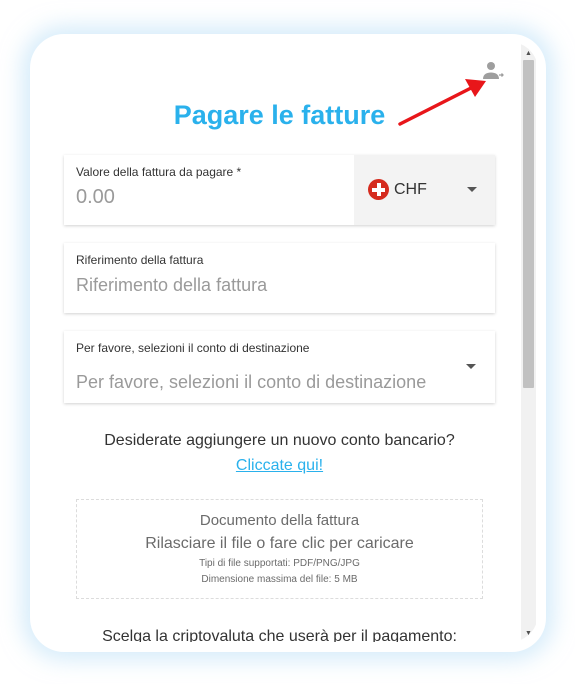  I want to click on currency-select: CHF, so click(424, 190).